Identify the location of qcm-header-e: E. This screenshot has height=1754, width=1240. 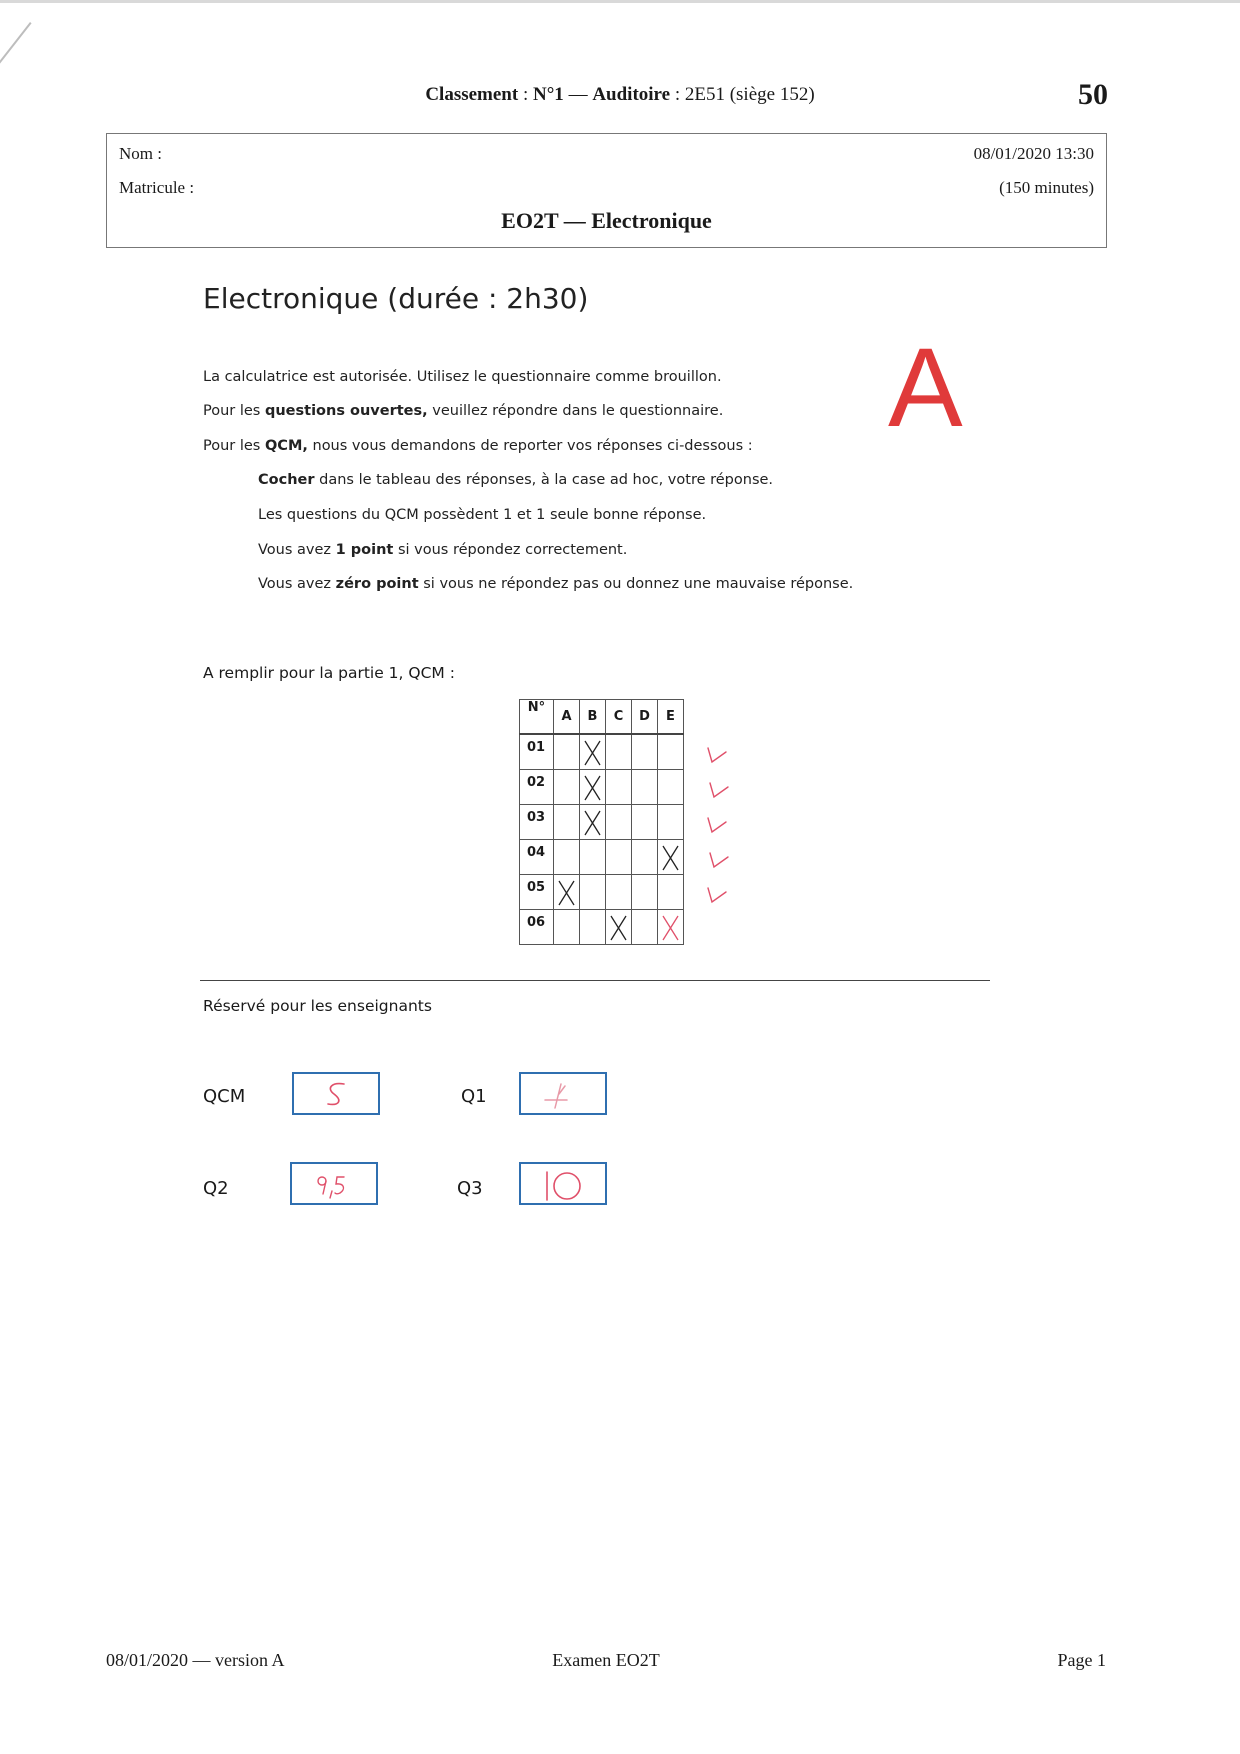
(670, 717).